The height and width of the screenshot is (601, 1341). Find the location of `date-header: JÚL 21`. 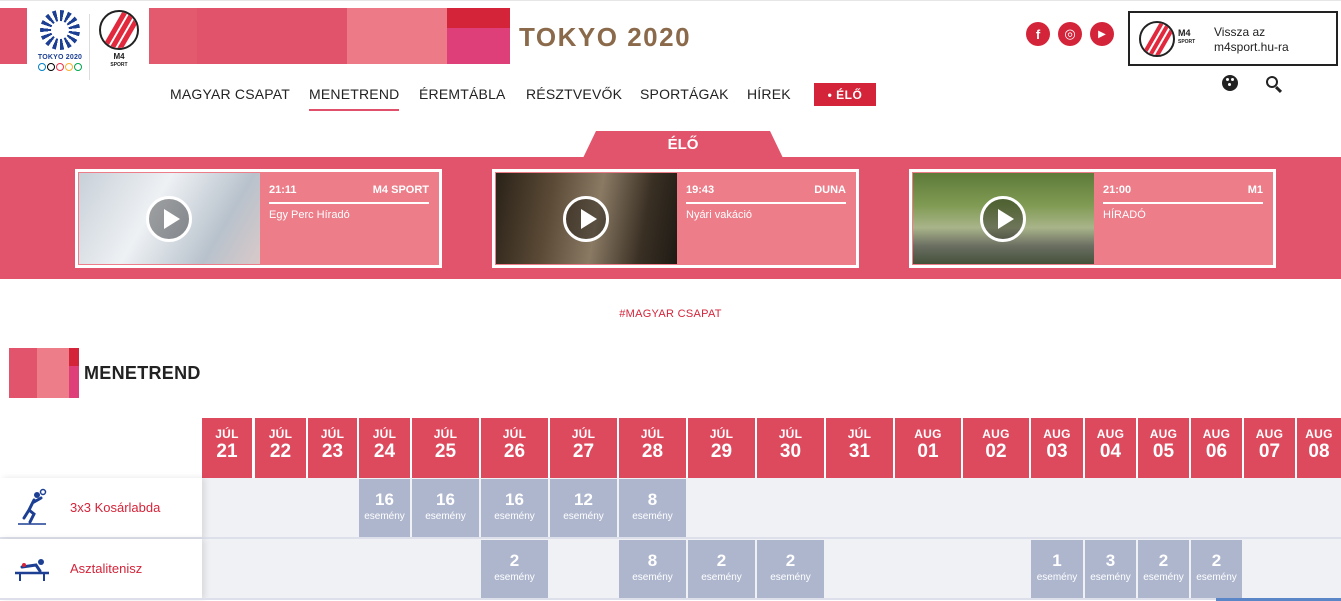

date-header: JÚL 21 is located at coordinates (227, 448).